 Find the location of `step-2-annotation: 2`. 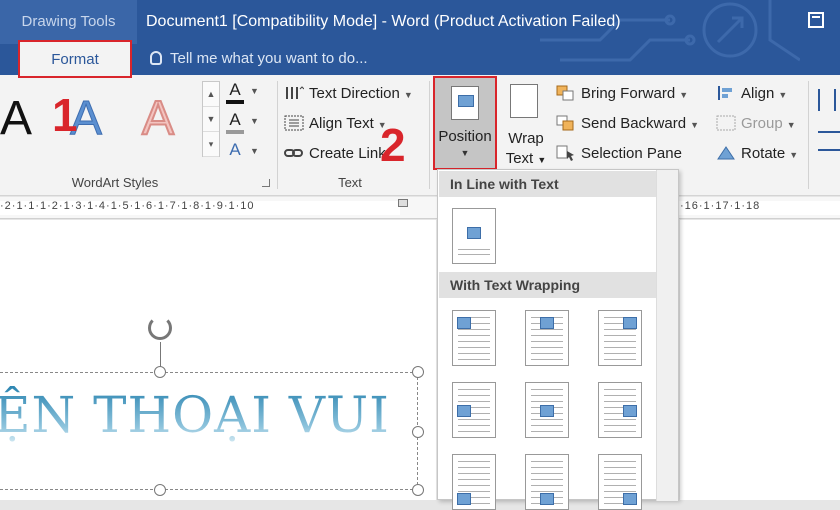

step-2-annotation: 2 is located at coordinates (393, 145).